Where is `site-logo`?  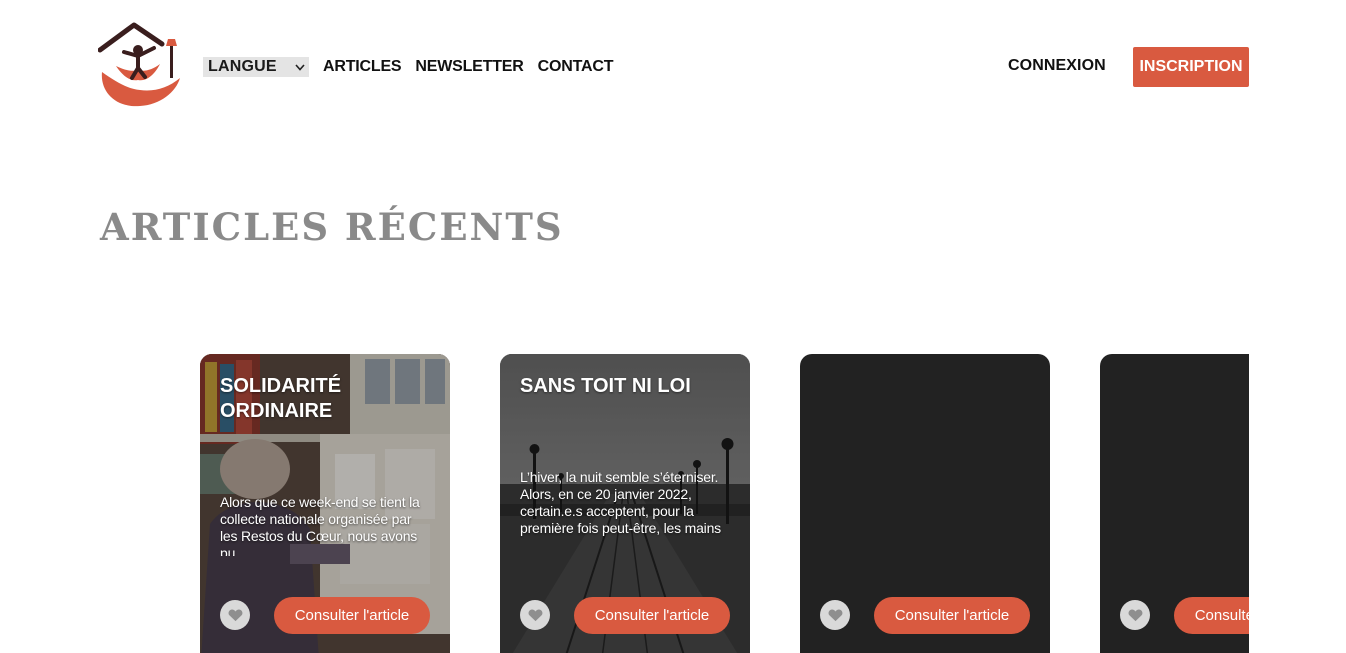 site-logo is located at coordinates (140, 65).